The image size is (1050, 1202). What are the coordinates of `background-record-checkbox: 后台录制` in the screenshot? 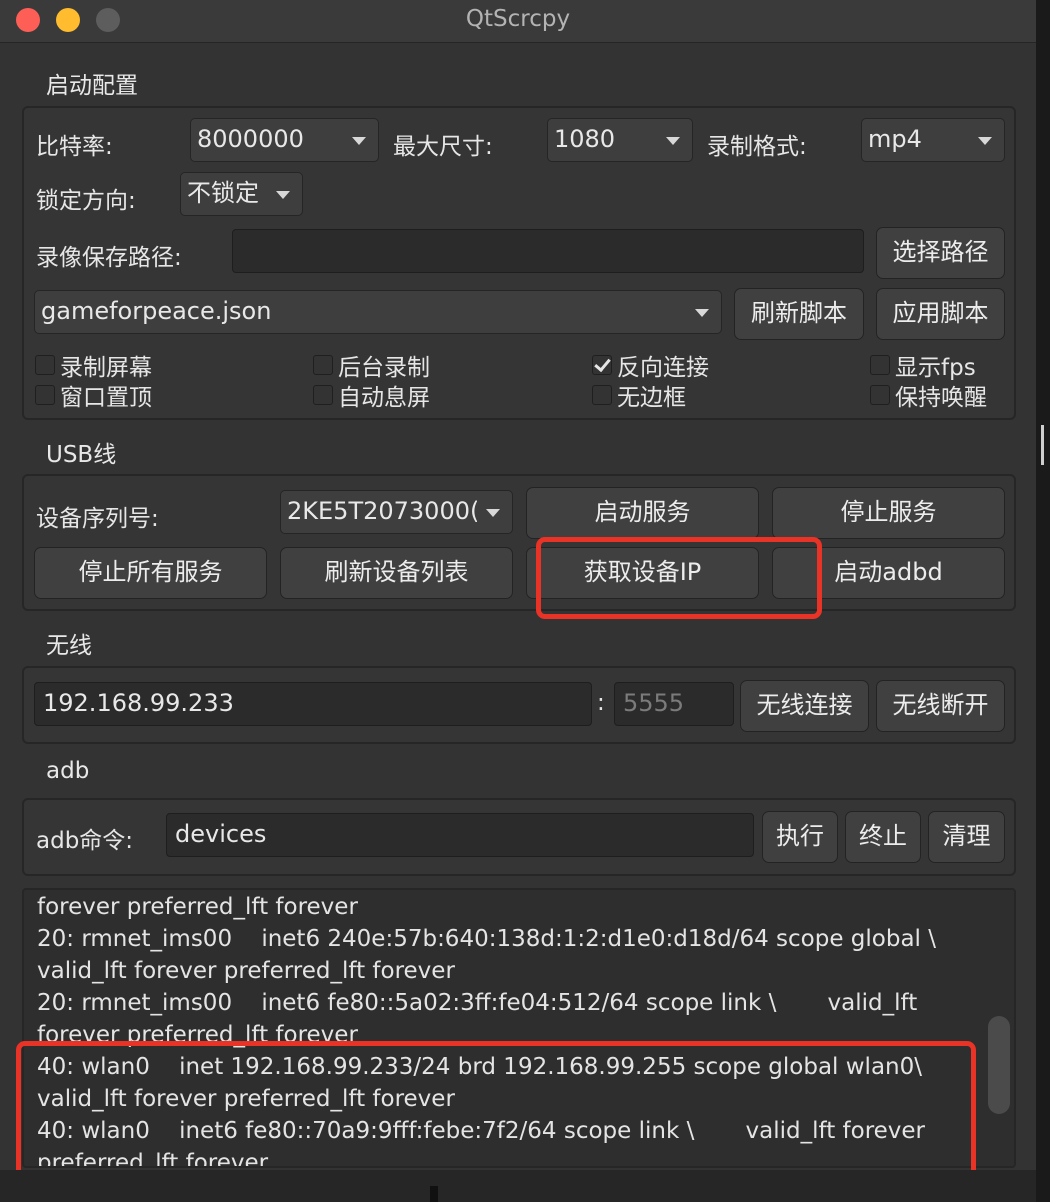 It's located at (371, 365).